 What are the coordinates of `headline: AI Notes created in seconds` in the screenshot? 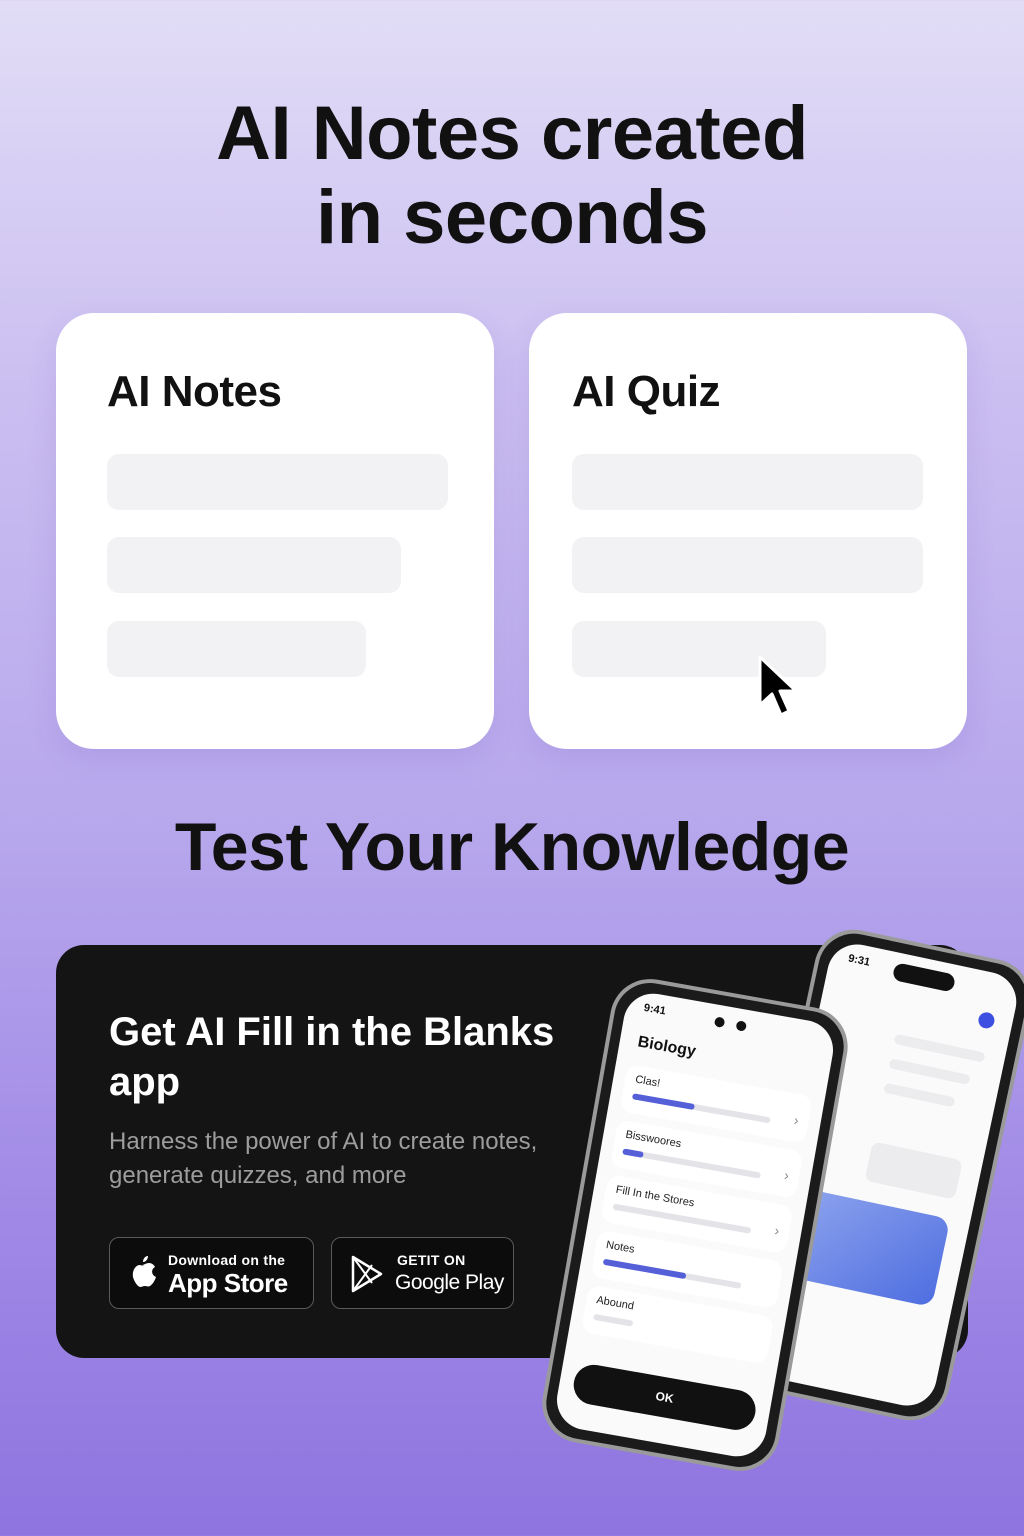 It's located at (512, 176).